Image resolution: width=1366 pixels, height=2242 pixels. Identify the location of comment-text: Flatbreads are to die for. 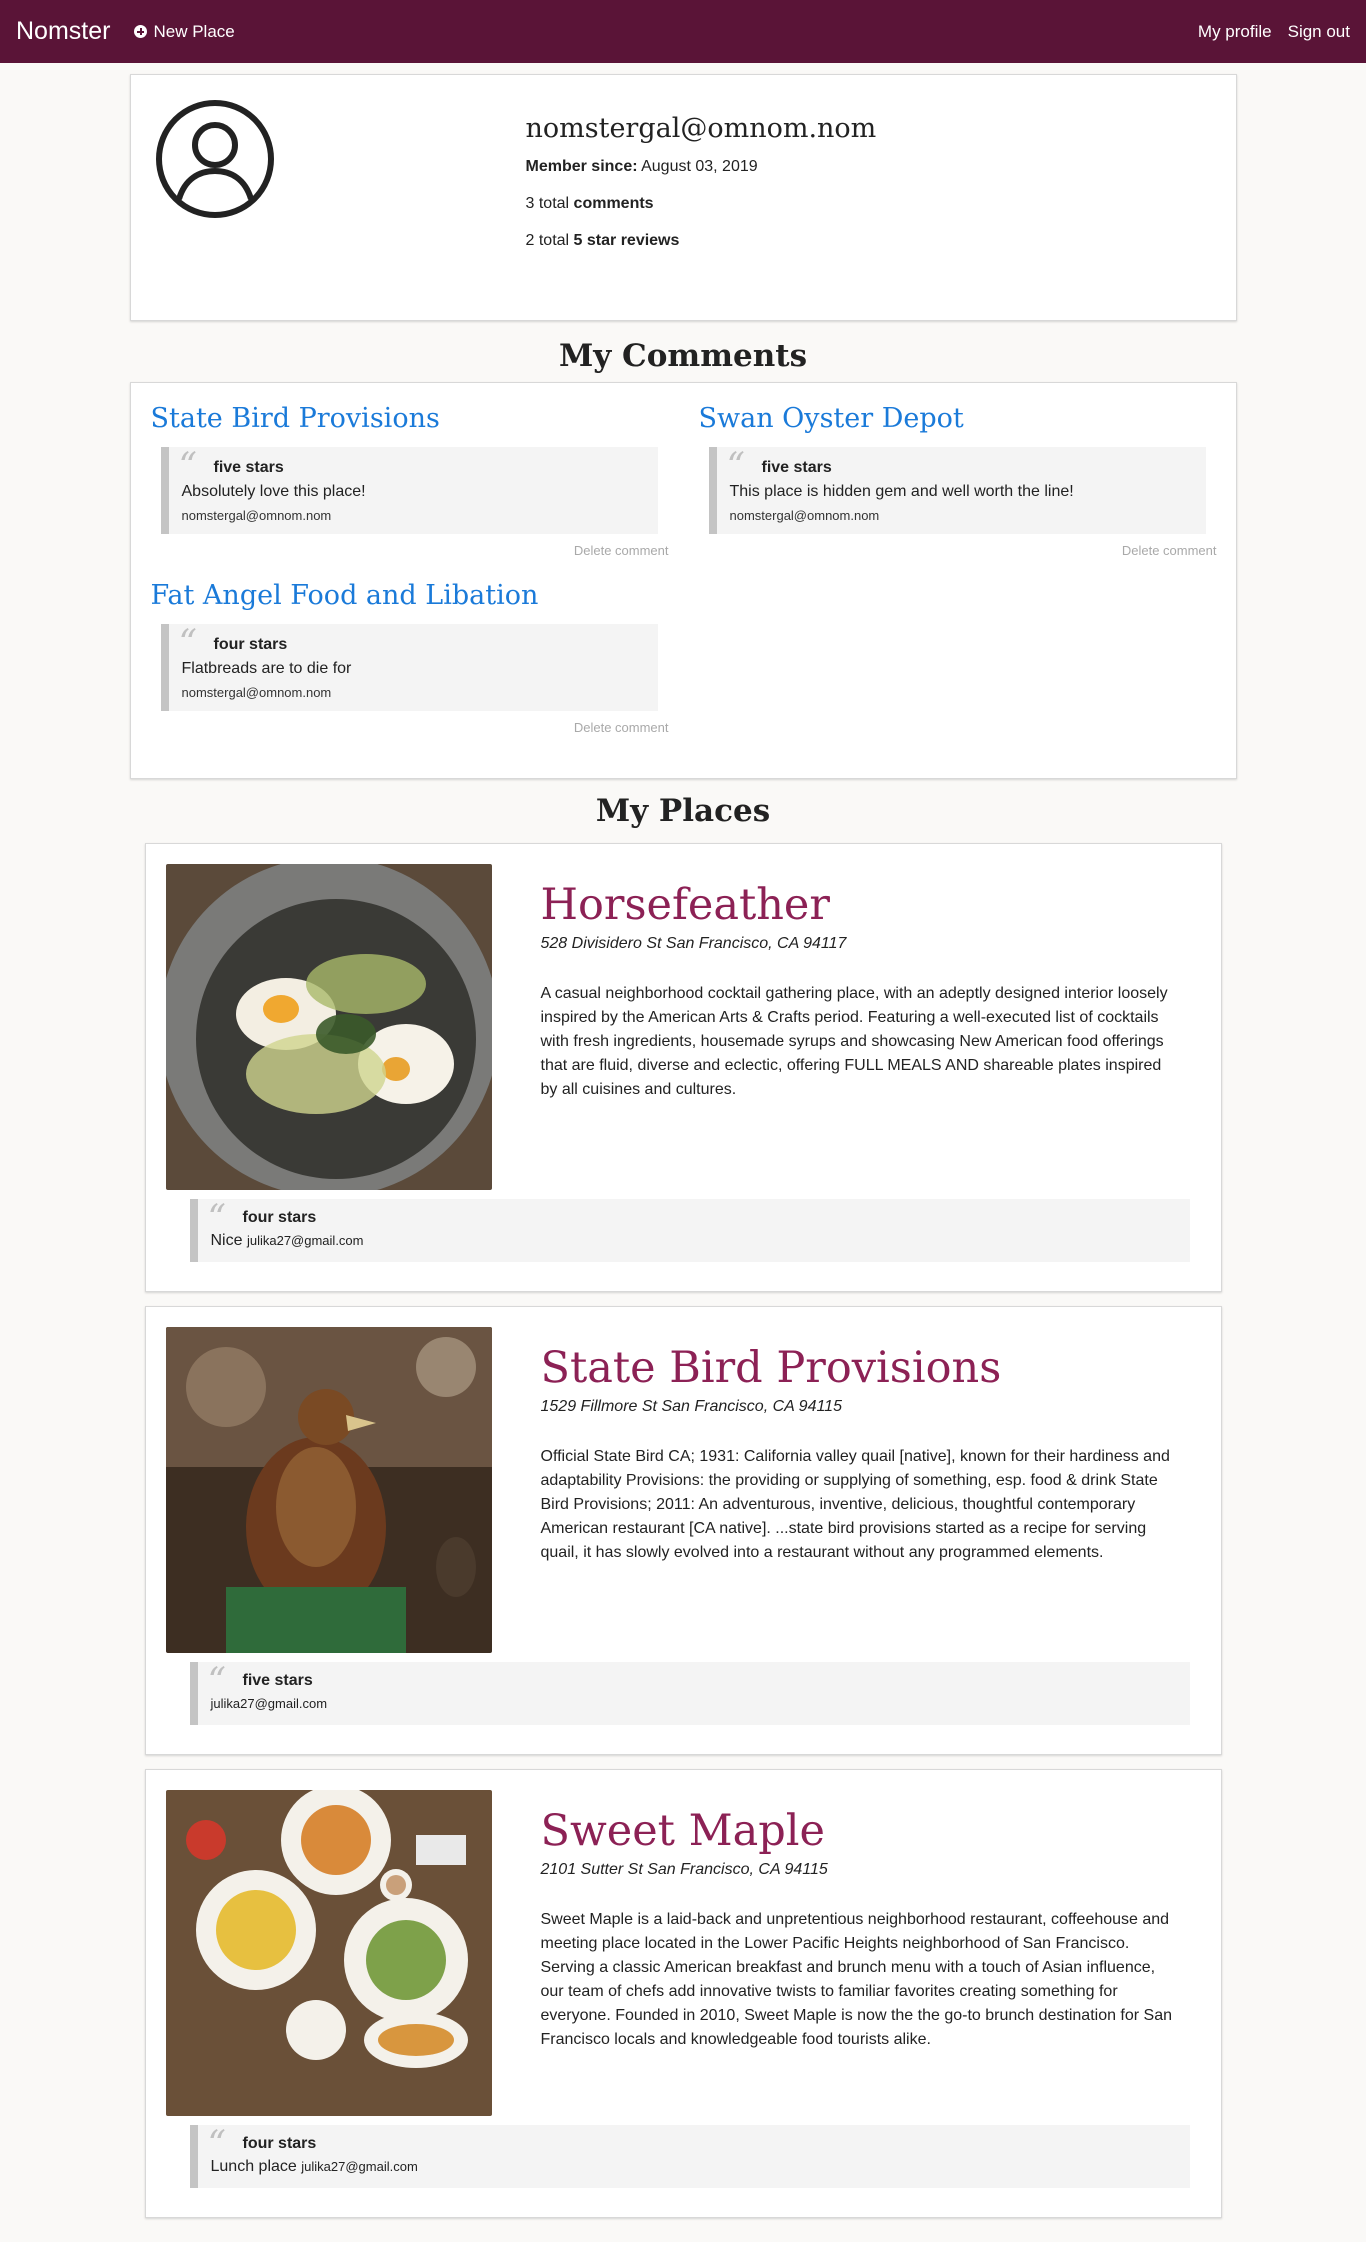
(266, 668).